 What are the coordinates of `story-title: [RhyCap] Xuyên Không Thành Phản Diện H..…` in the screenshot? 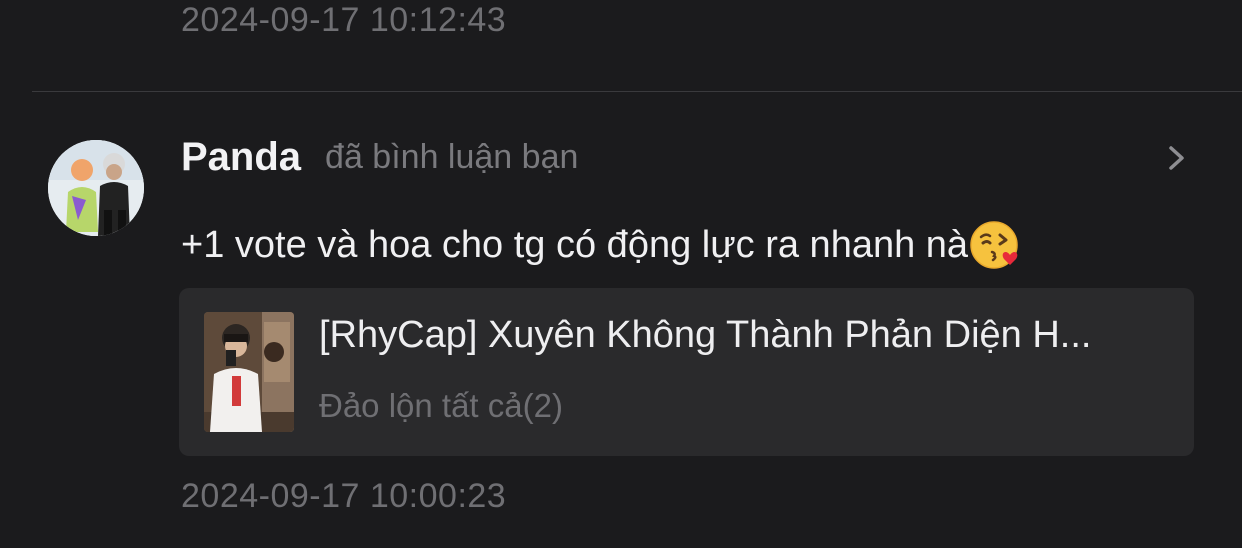 It's located at (705, 335).